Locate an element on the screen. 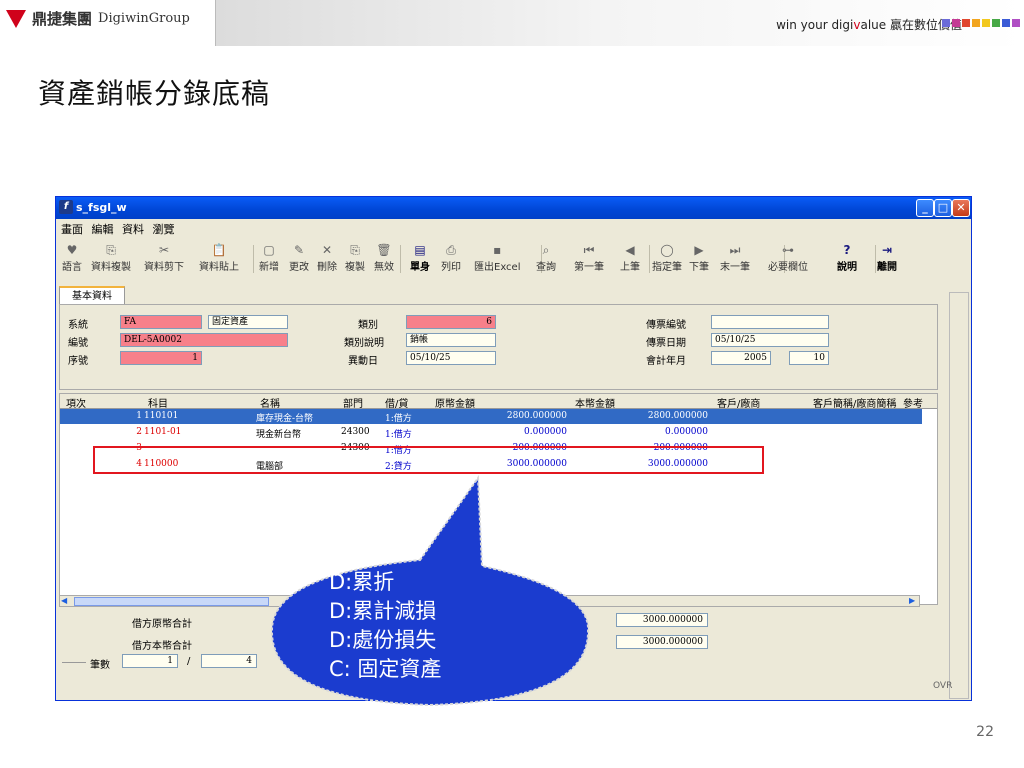 The width and height of the screenshot is (1024, 768). callout-line-4: C: 固定資產 is located at coordinates (385, 669).